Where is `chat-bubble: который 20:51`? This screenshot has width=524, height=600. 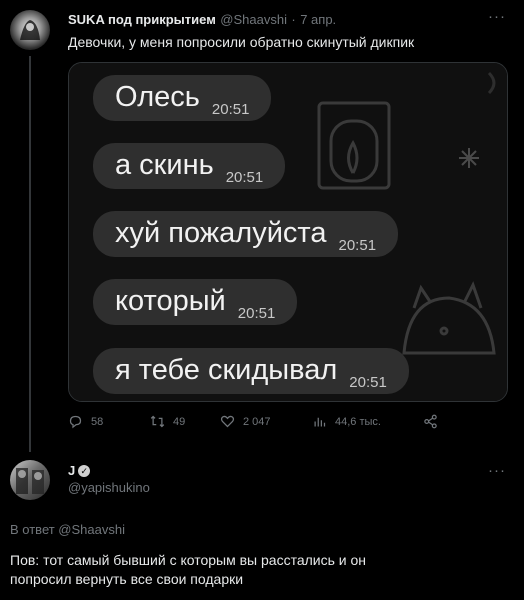 chat-bubble: который 20:51 is located at coordinates (195, 302).